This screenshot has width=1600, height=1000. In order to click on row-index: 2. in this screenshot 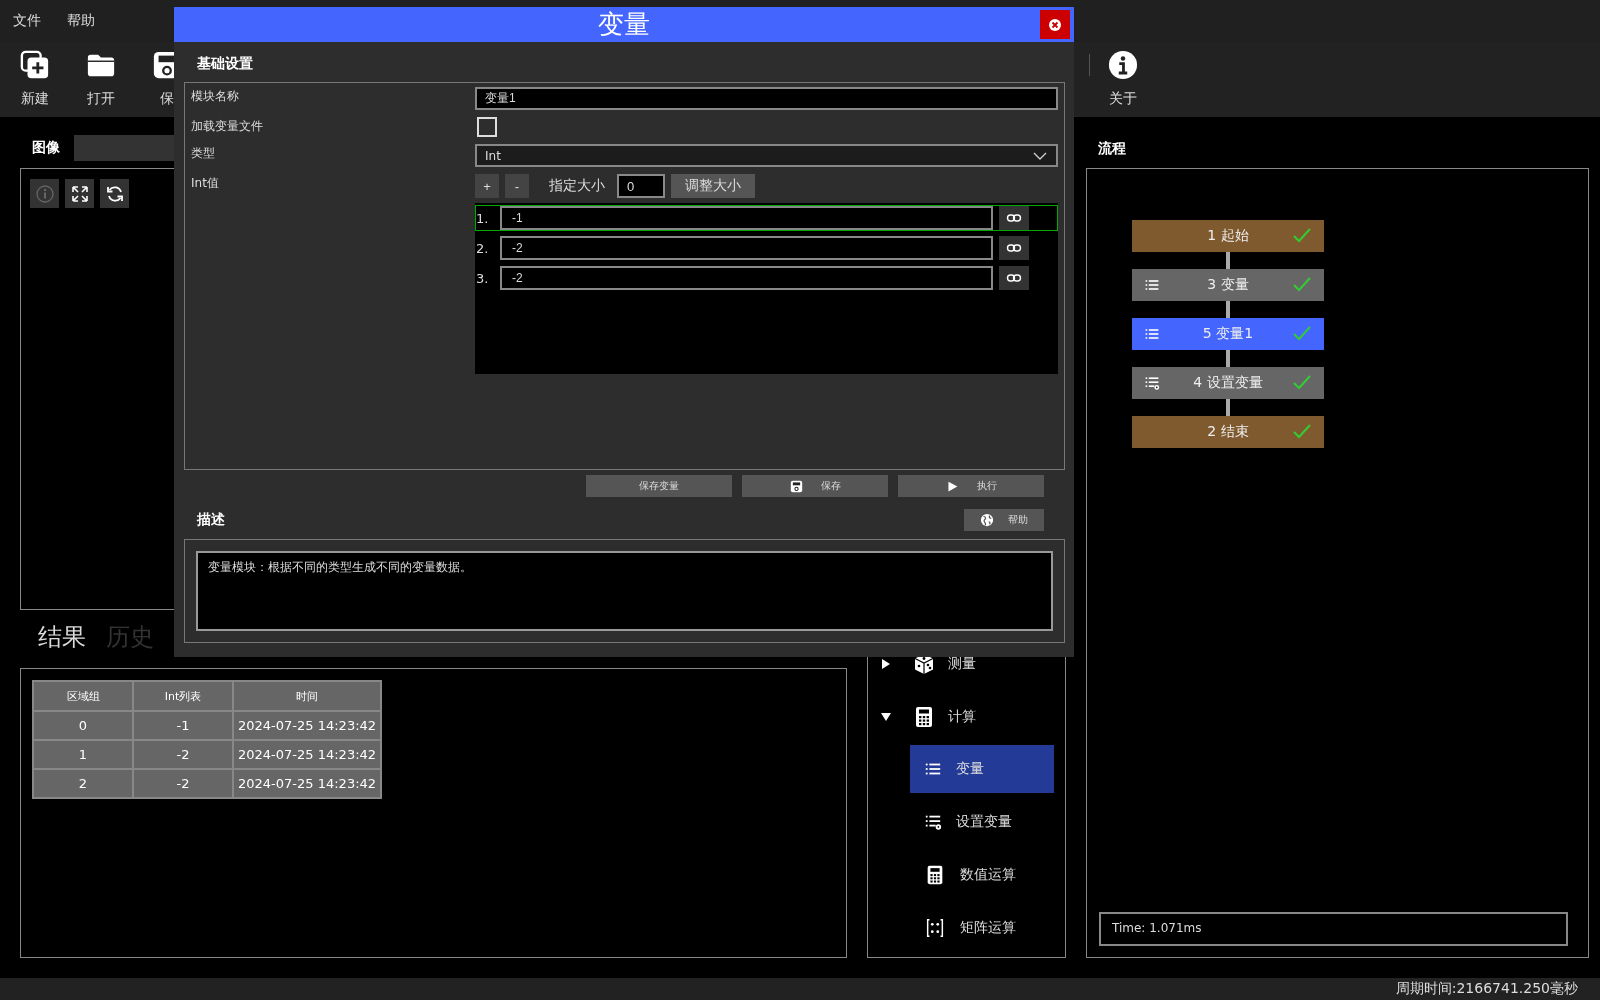, I will do `click(483, 248)`.